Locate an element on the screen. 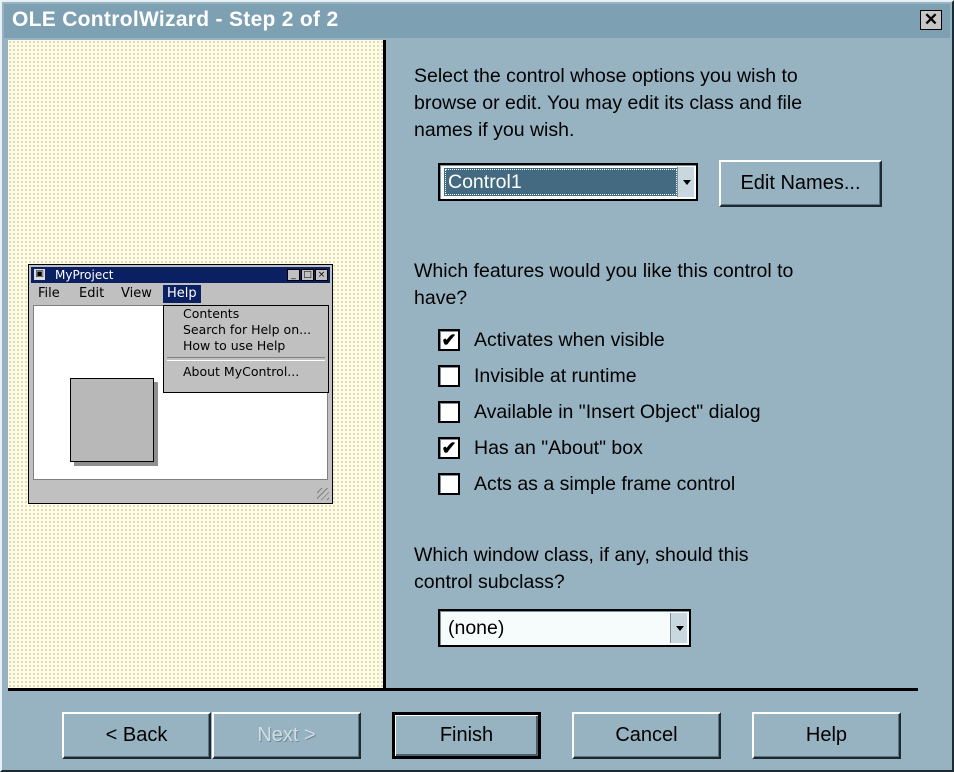 This screenshot has width=954, height=772. frame-control-label: Acts as a simple frame control is located at coordinates (604, 484).